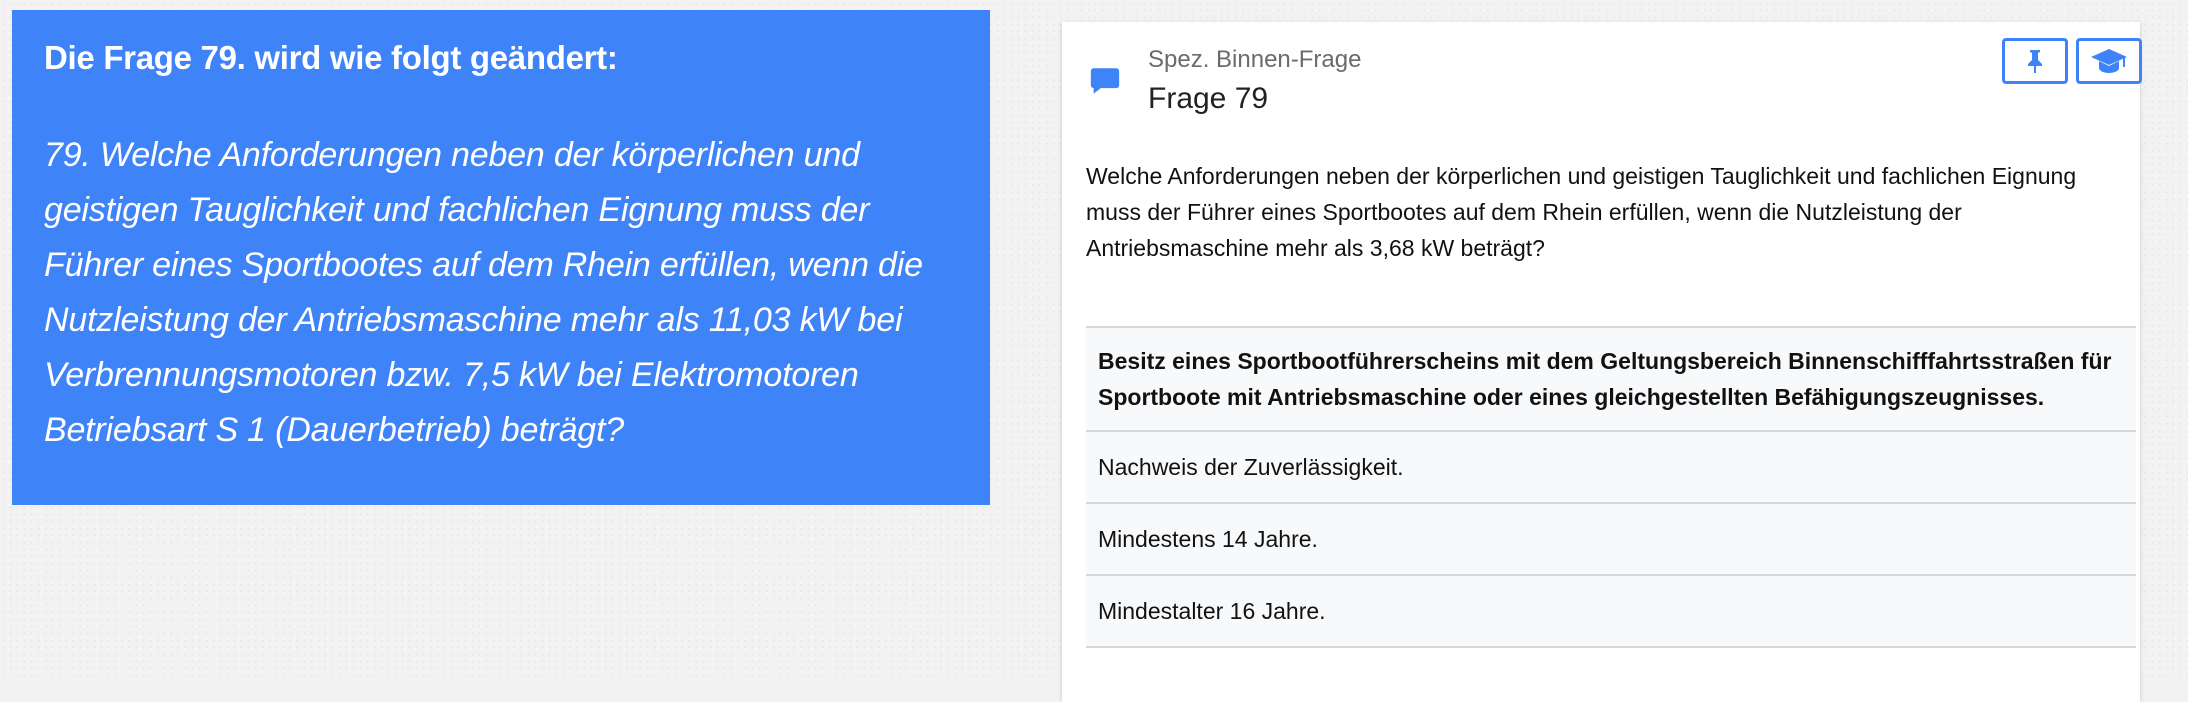 This screenshot has height=702, width=2188. I want to click on answer-option: Mindestalter 16 Jahre., so click(1611, 612).